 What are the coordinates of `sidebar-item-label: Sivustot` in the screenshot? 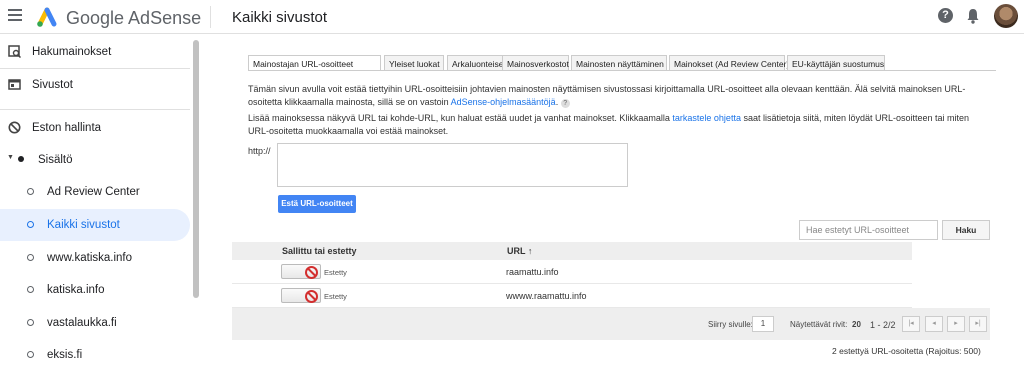 It's located at (52, 85).